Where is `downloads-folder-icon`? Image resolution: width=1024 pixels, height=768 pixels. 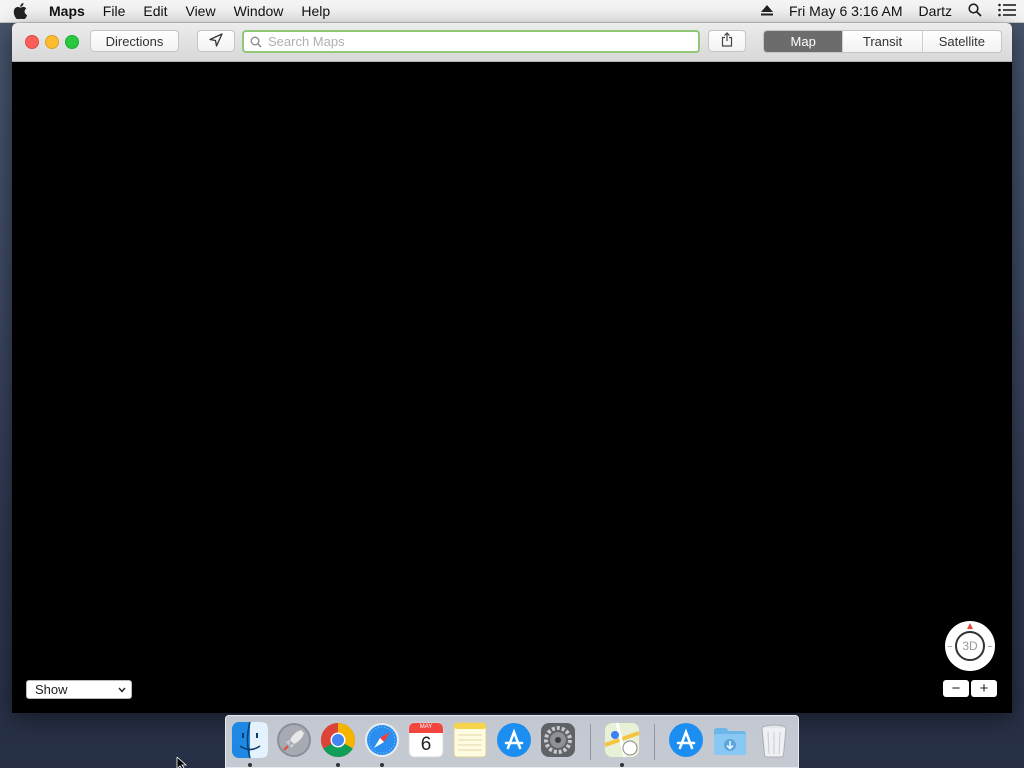
downloads-folder-icon is located at coordinates (730, 740).